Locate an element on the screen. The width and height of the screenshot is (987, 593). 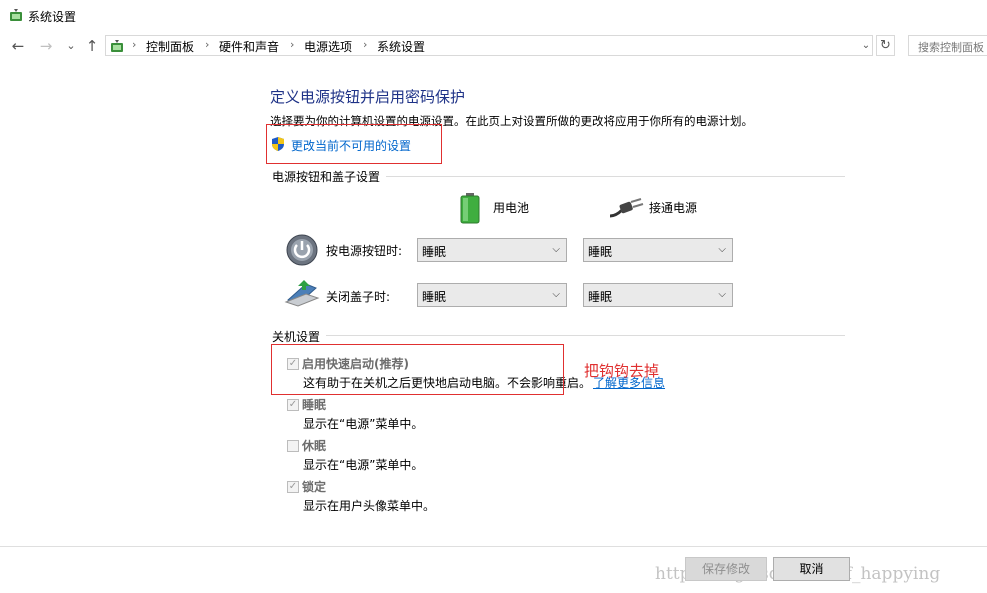
hibernate-desc: 显示在“电源”菜单中。 is located at coordinates (363, 465).